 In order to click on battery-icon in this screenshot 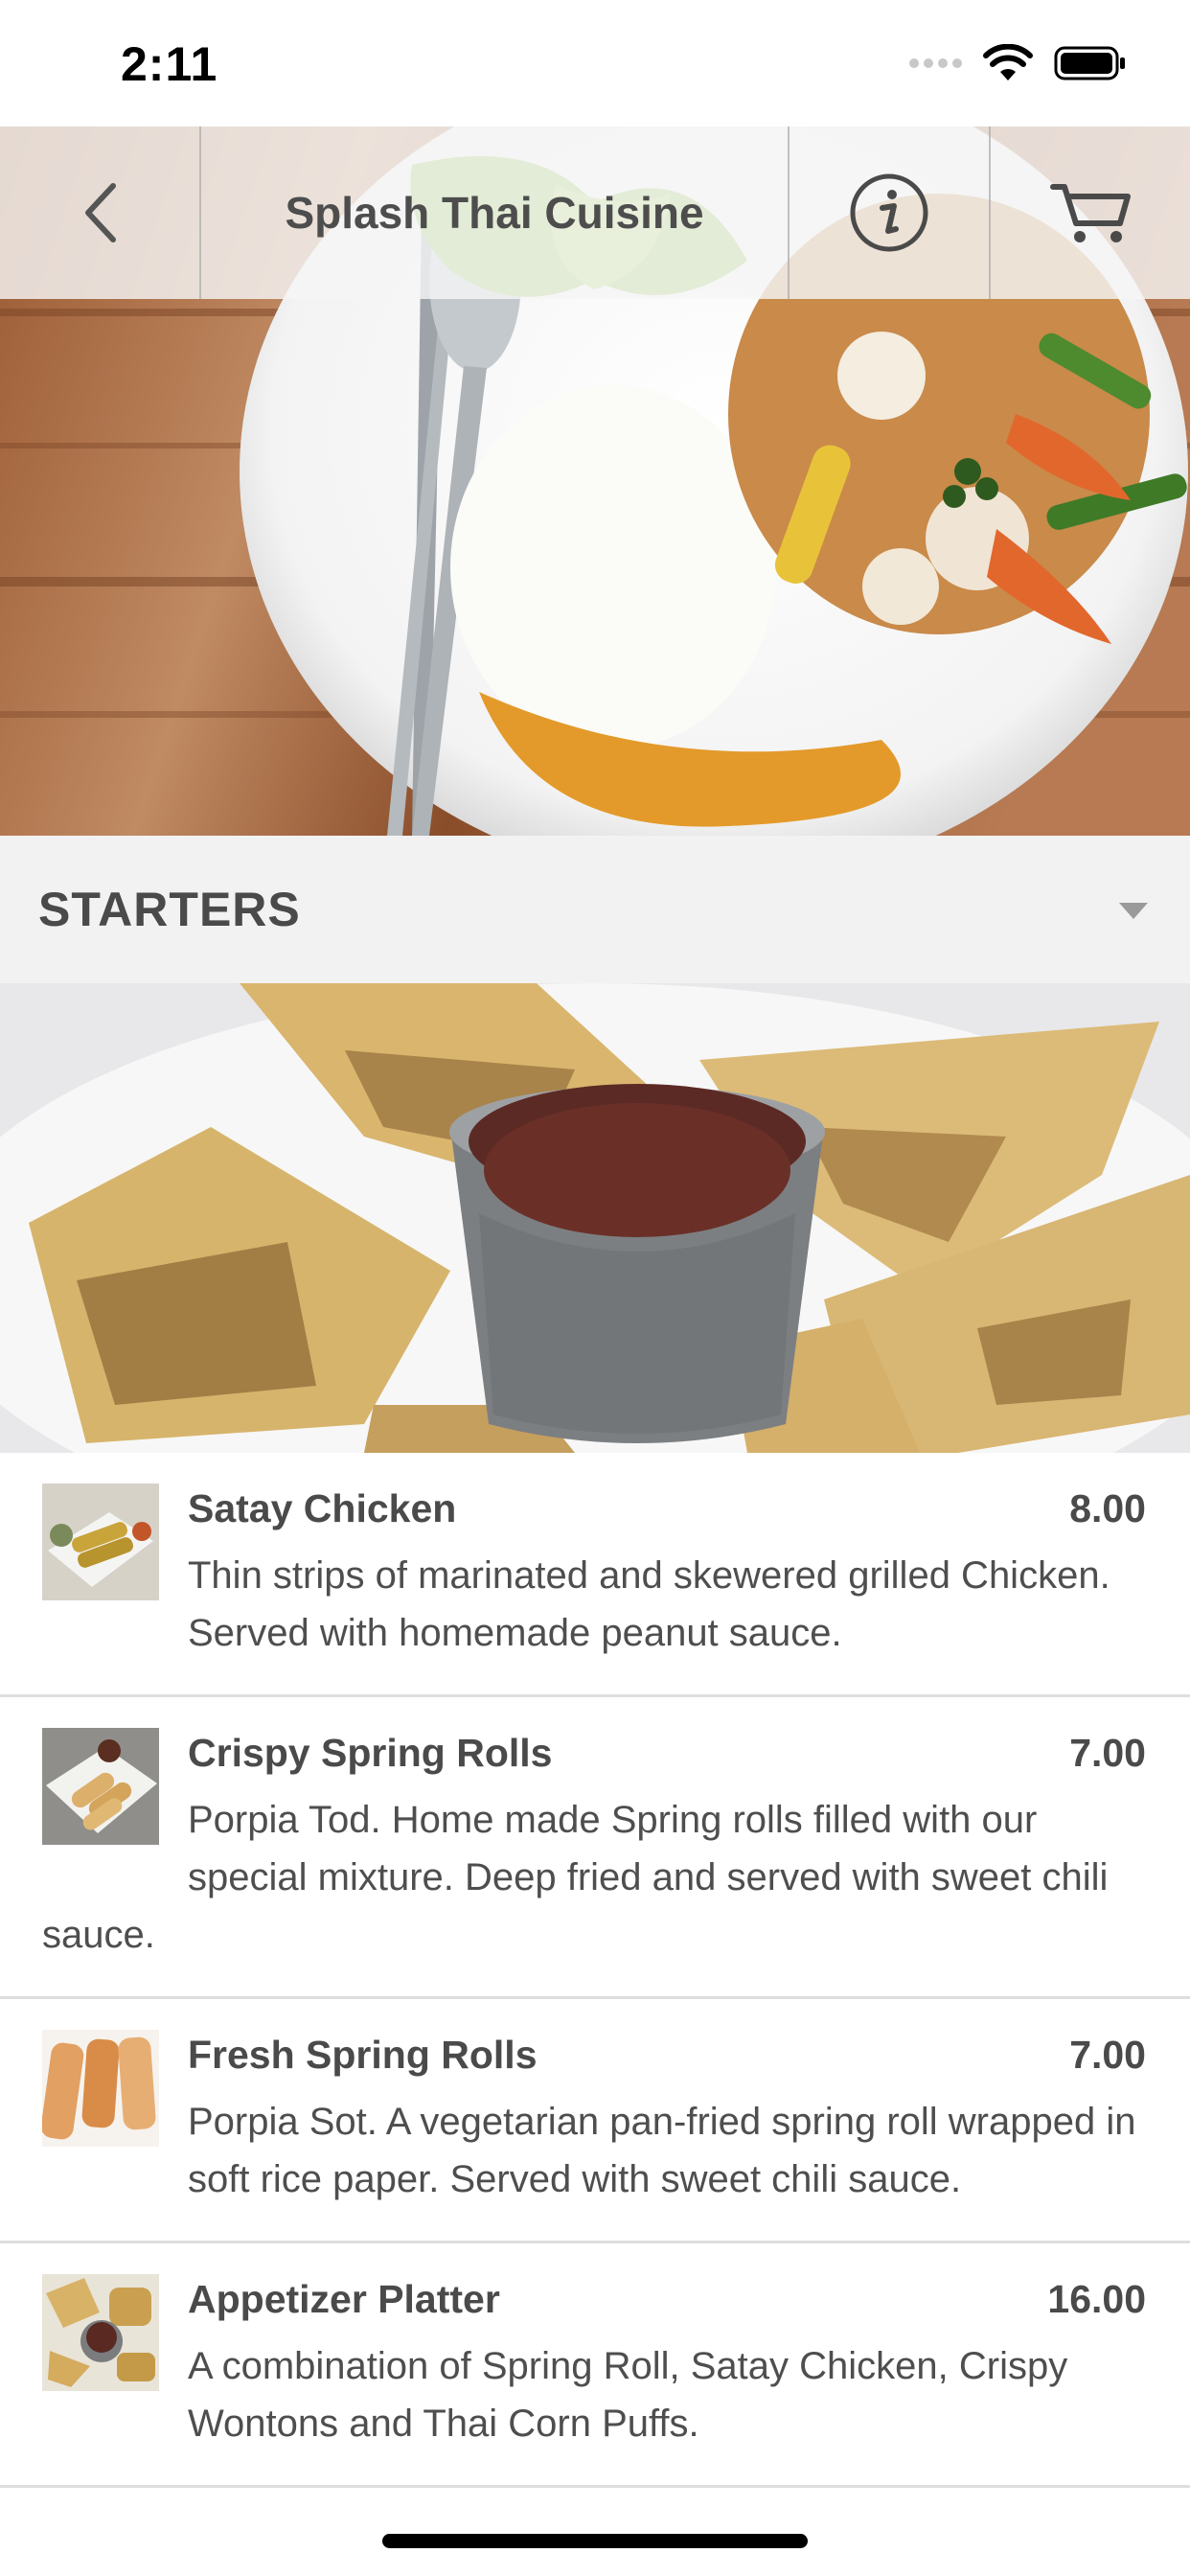, I will do `click(1090, 63)`.